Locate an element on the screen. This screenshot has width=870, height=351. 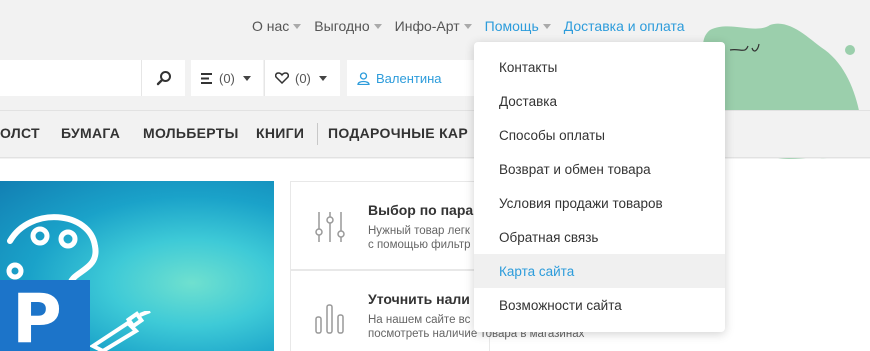
menu-item-delivery: Доставка is located at coordinates (599, 101).